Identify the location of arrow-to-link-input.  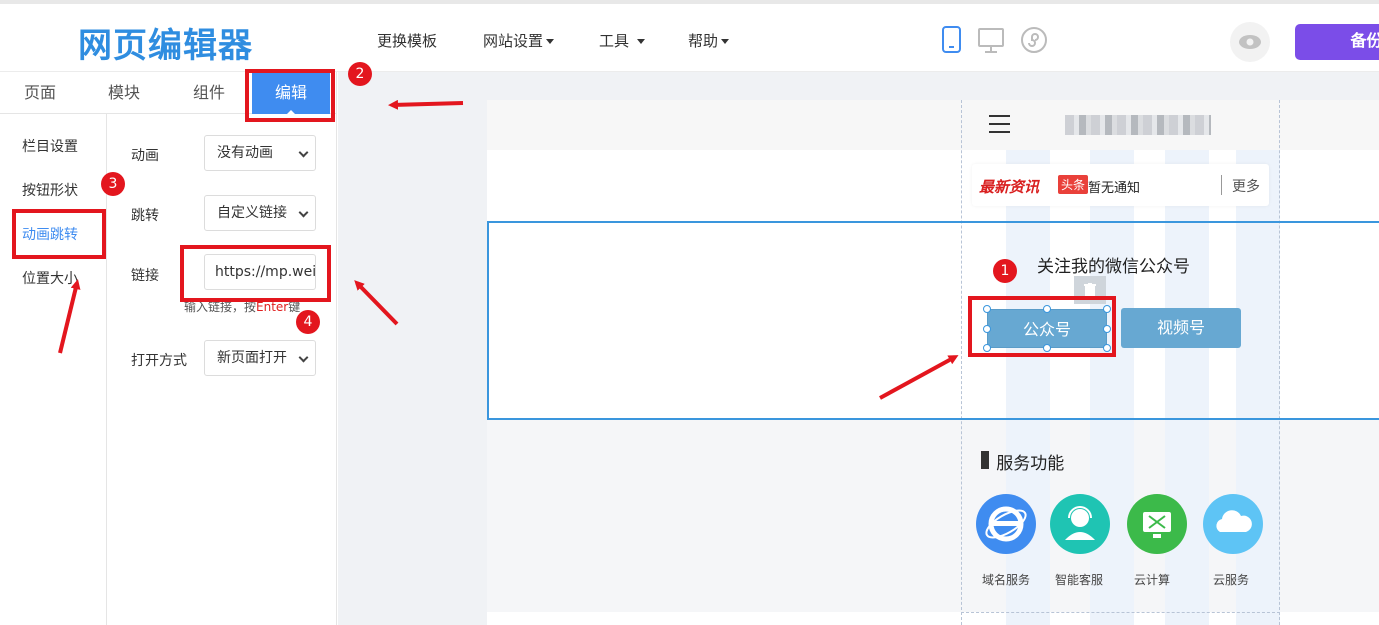
(376, 303).